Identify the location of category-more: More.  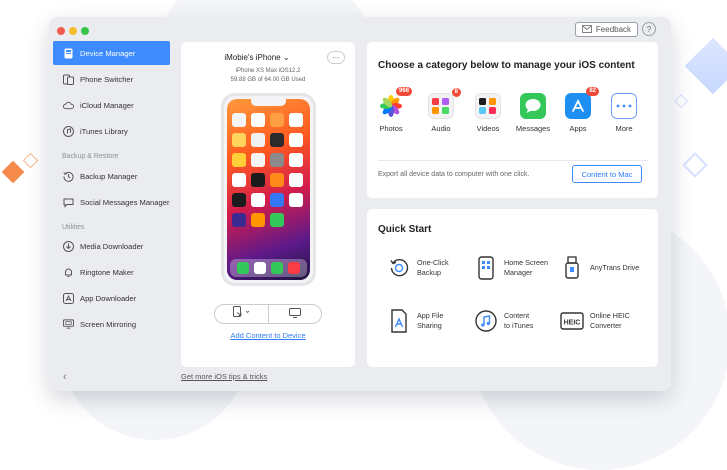
(624, 113).